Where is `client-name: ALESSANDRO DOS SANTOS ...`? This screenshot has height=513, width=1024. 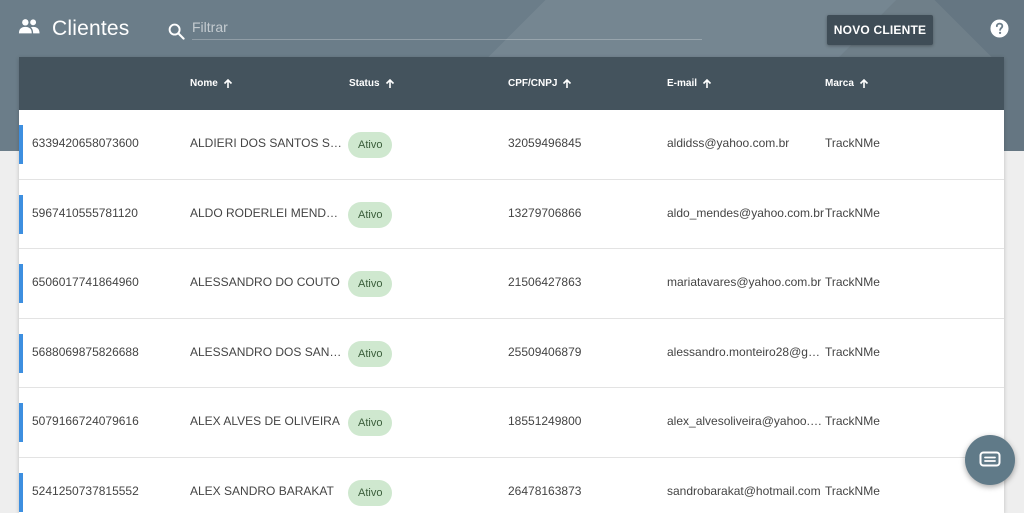
client-name: ALESSANDRO DOS SANTOS ... is located at coordinates (266, 351).